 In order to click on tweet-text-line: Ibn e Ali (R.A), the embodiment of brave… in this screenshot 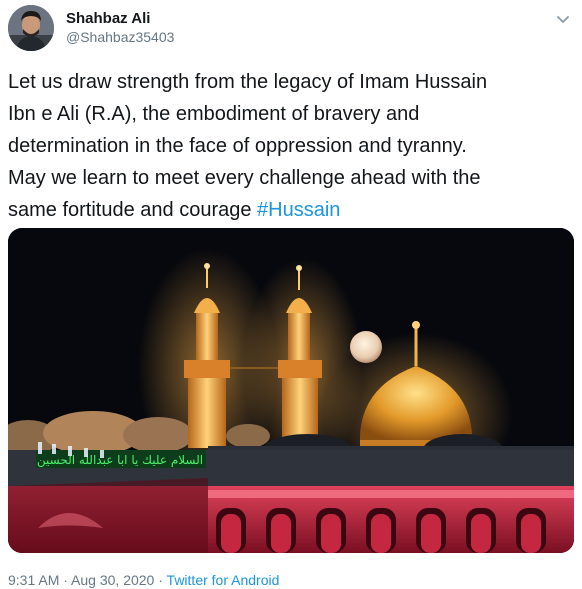, I will do `click(214, 114)`.